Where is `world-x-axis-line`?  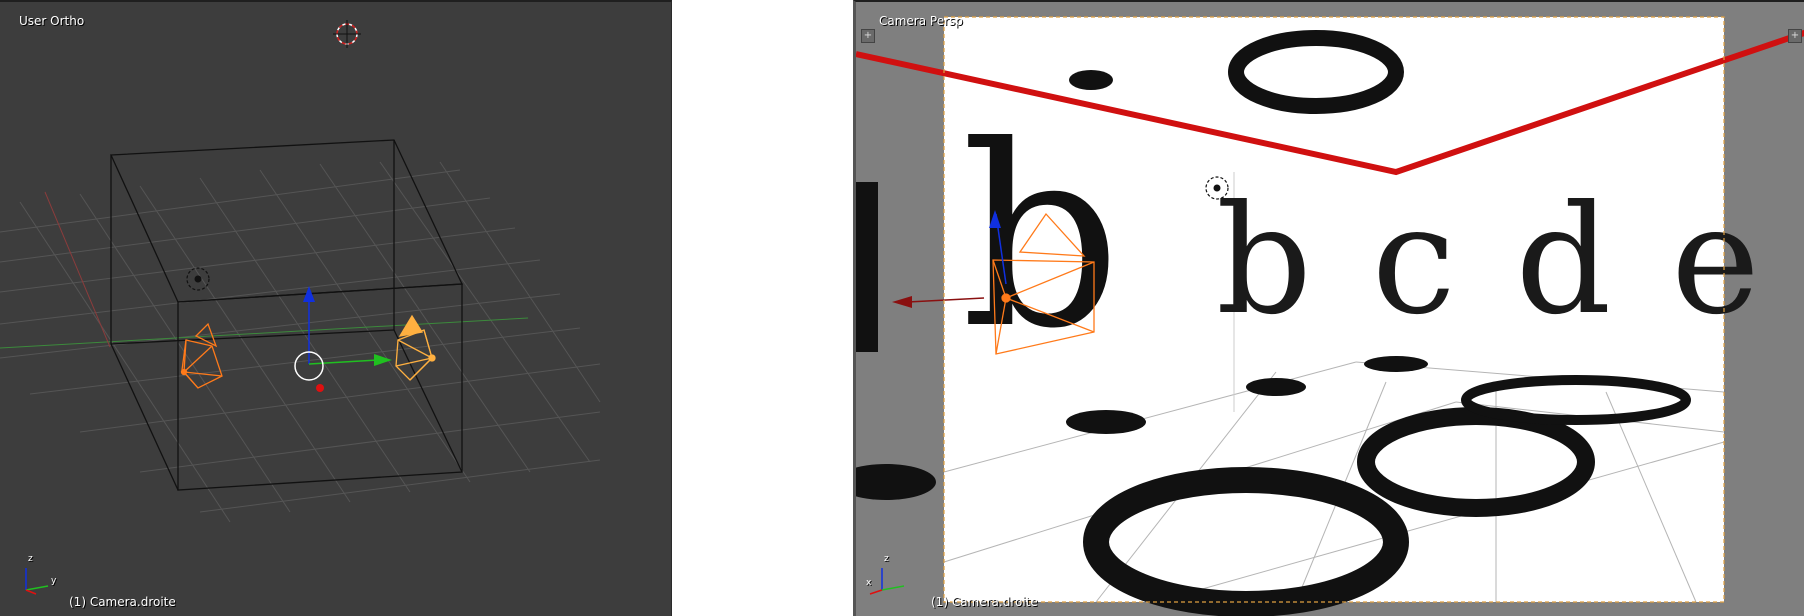 world-x-axis-line is located at coordinates (77, 269).